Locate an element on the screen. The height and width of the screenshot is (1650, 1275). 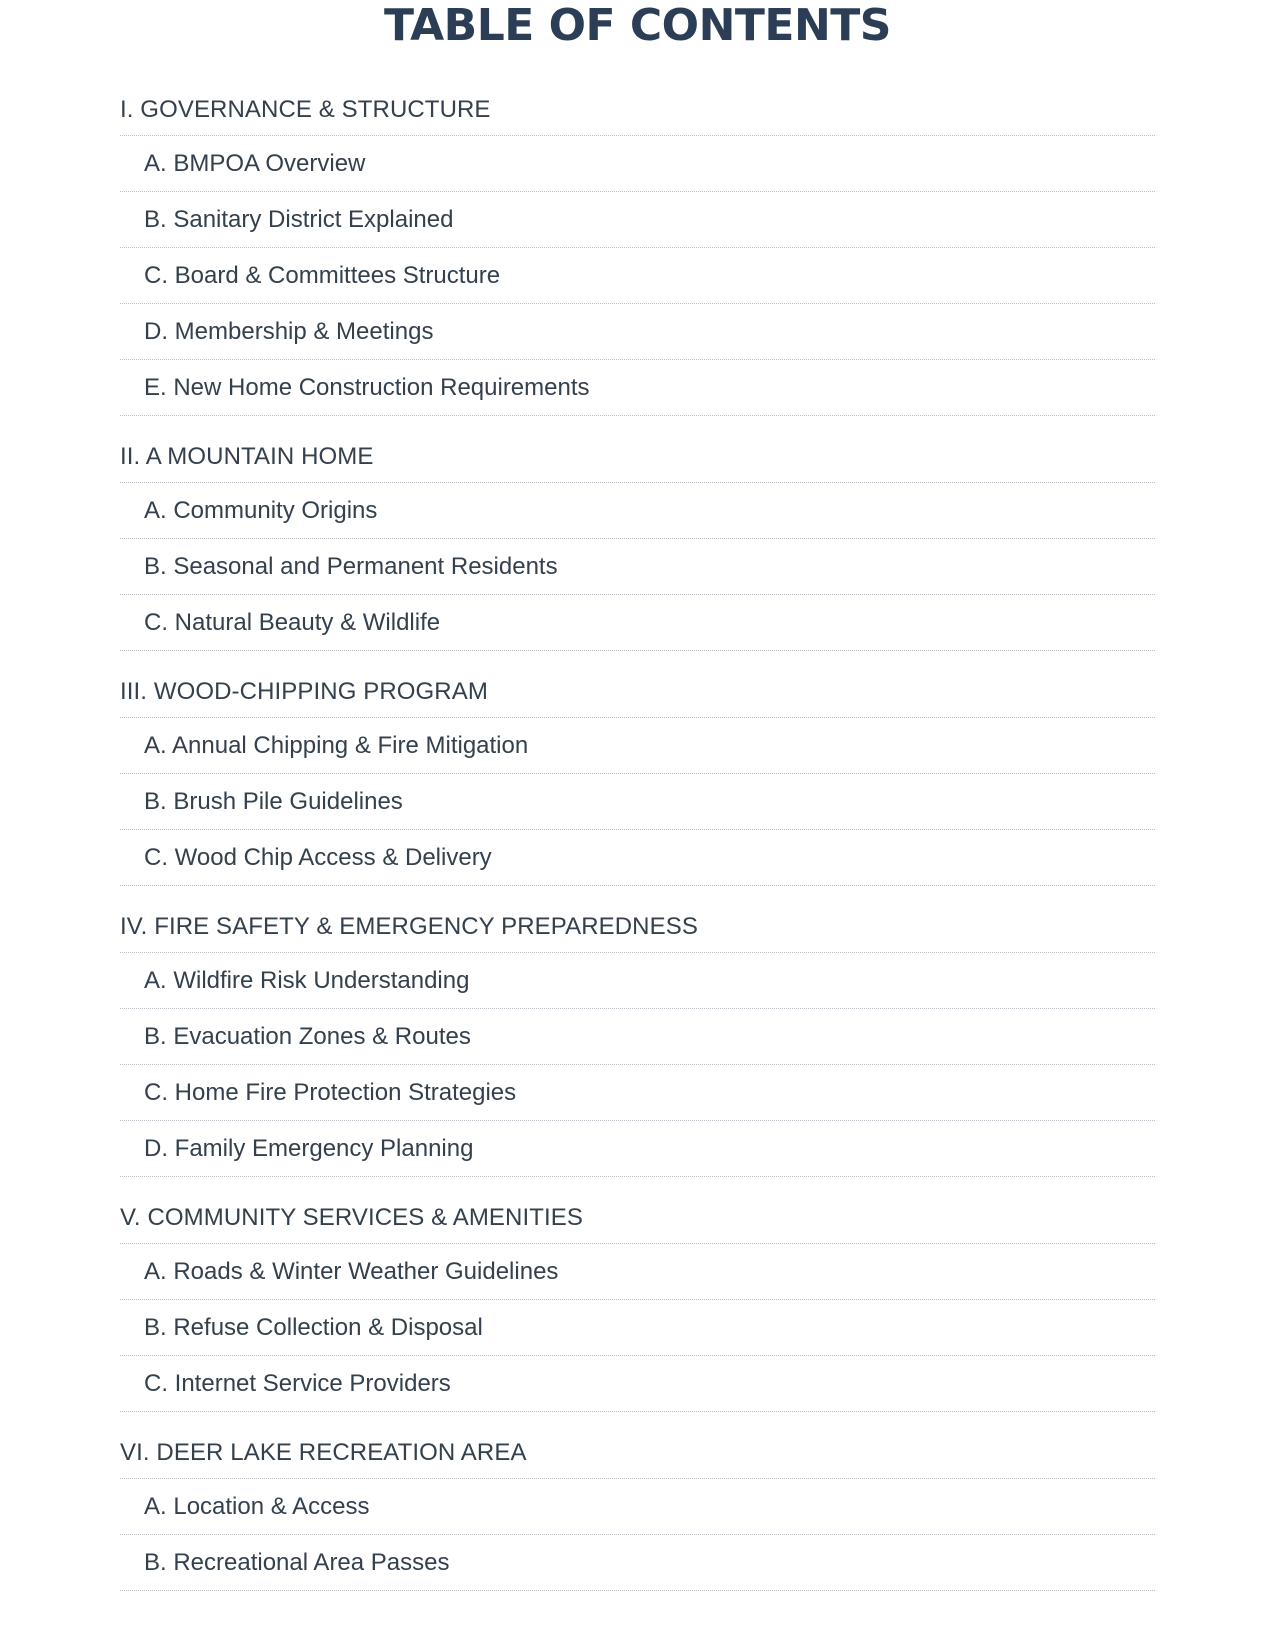
toc-entry: C. Home Fire Protection Strategies is located at coordinates (637, 1093).